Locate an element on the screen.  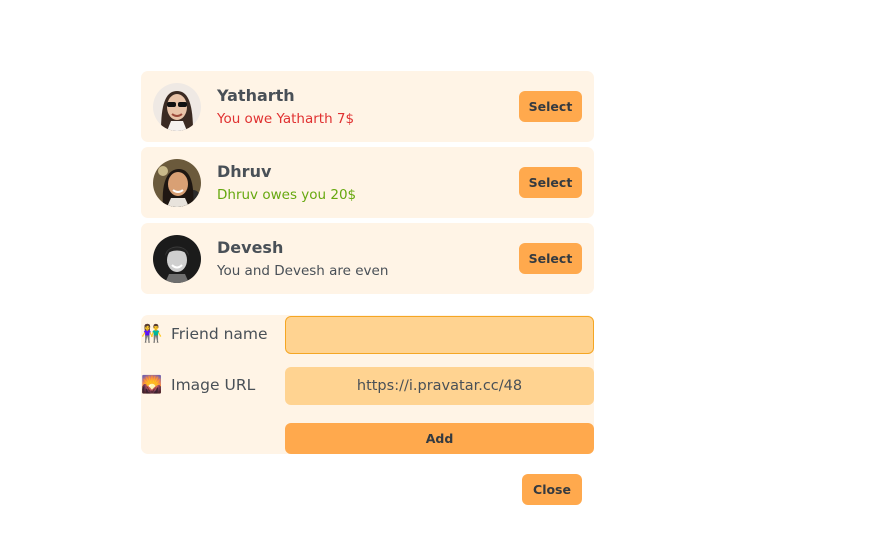
couple-icon: 👫 is located at coordinates (152, 334).